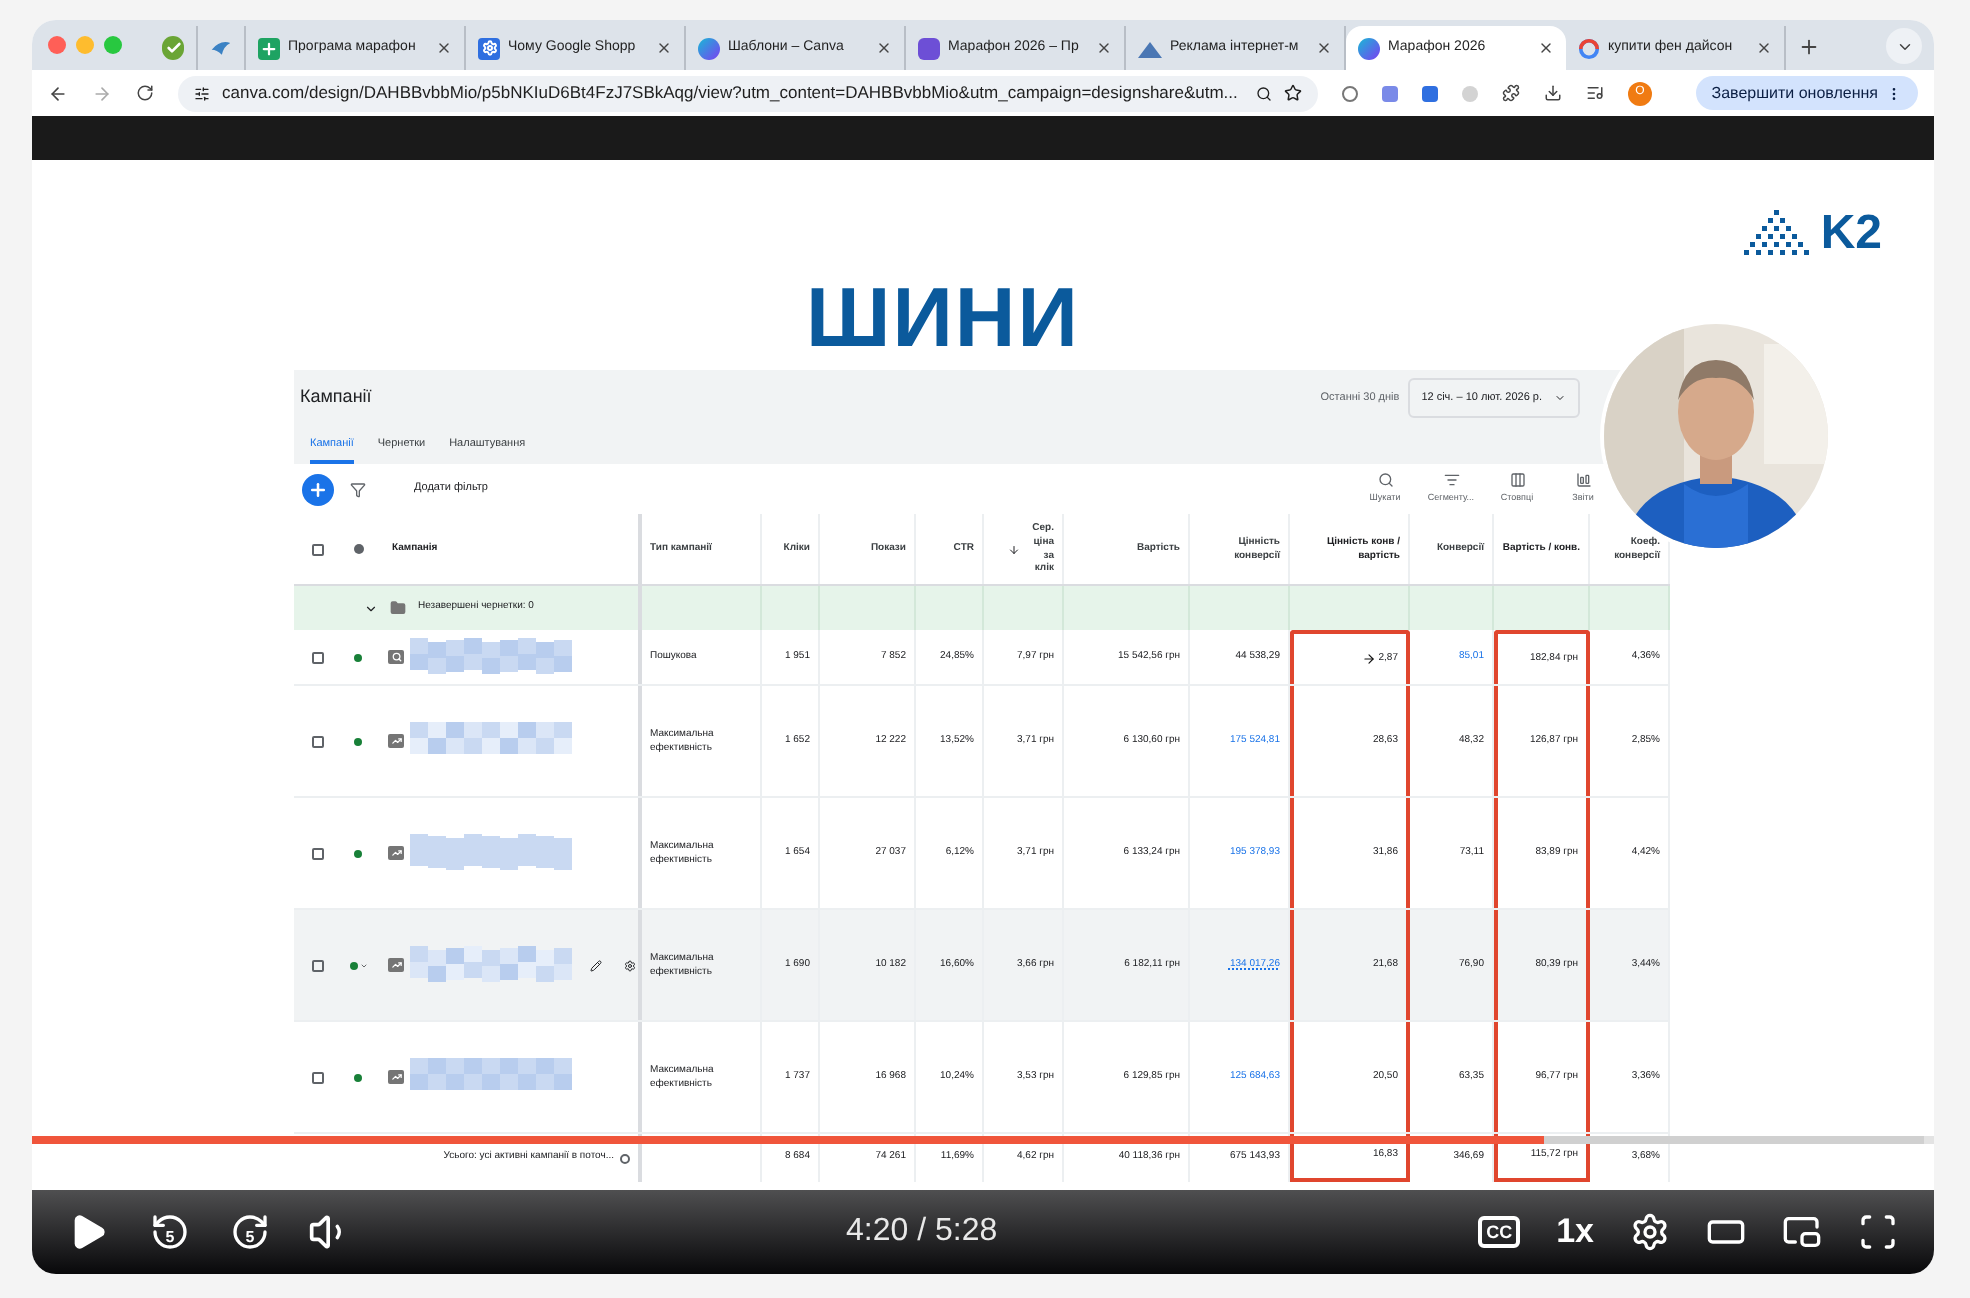  What do you see at coordinates (1511, 93) in the screenshot?
I see `puzzle-icon` at bounding box center [1511, 93].